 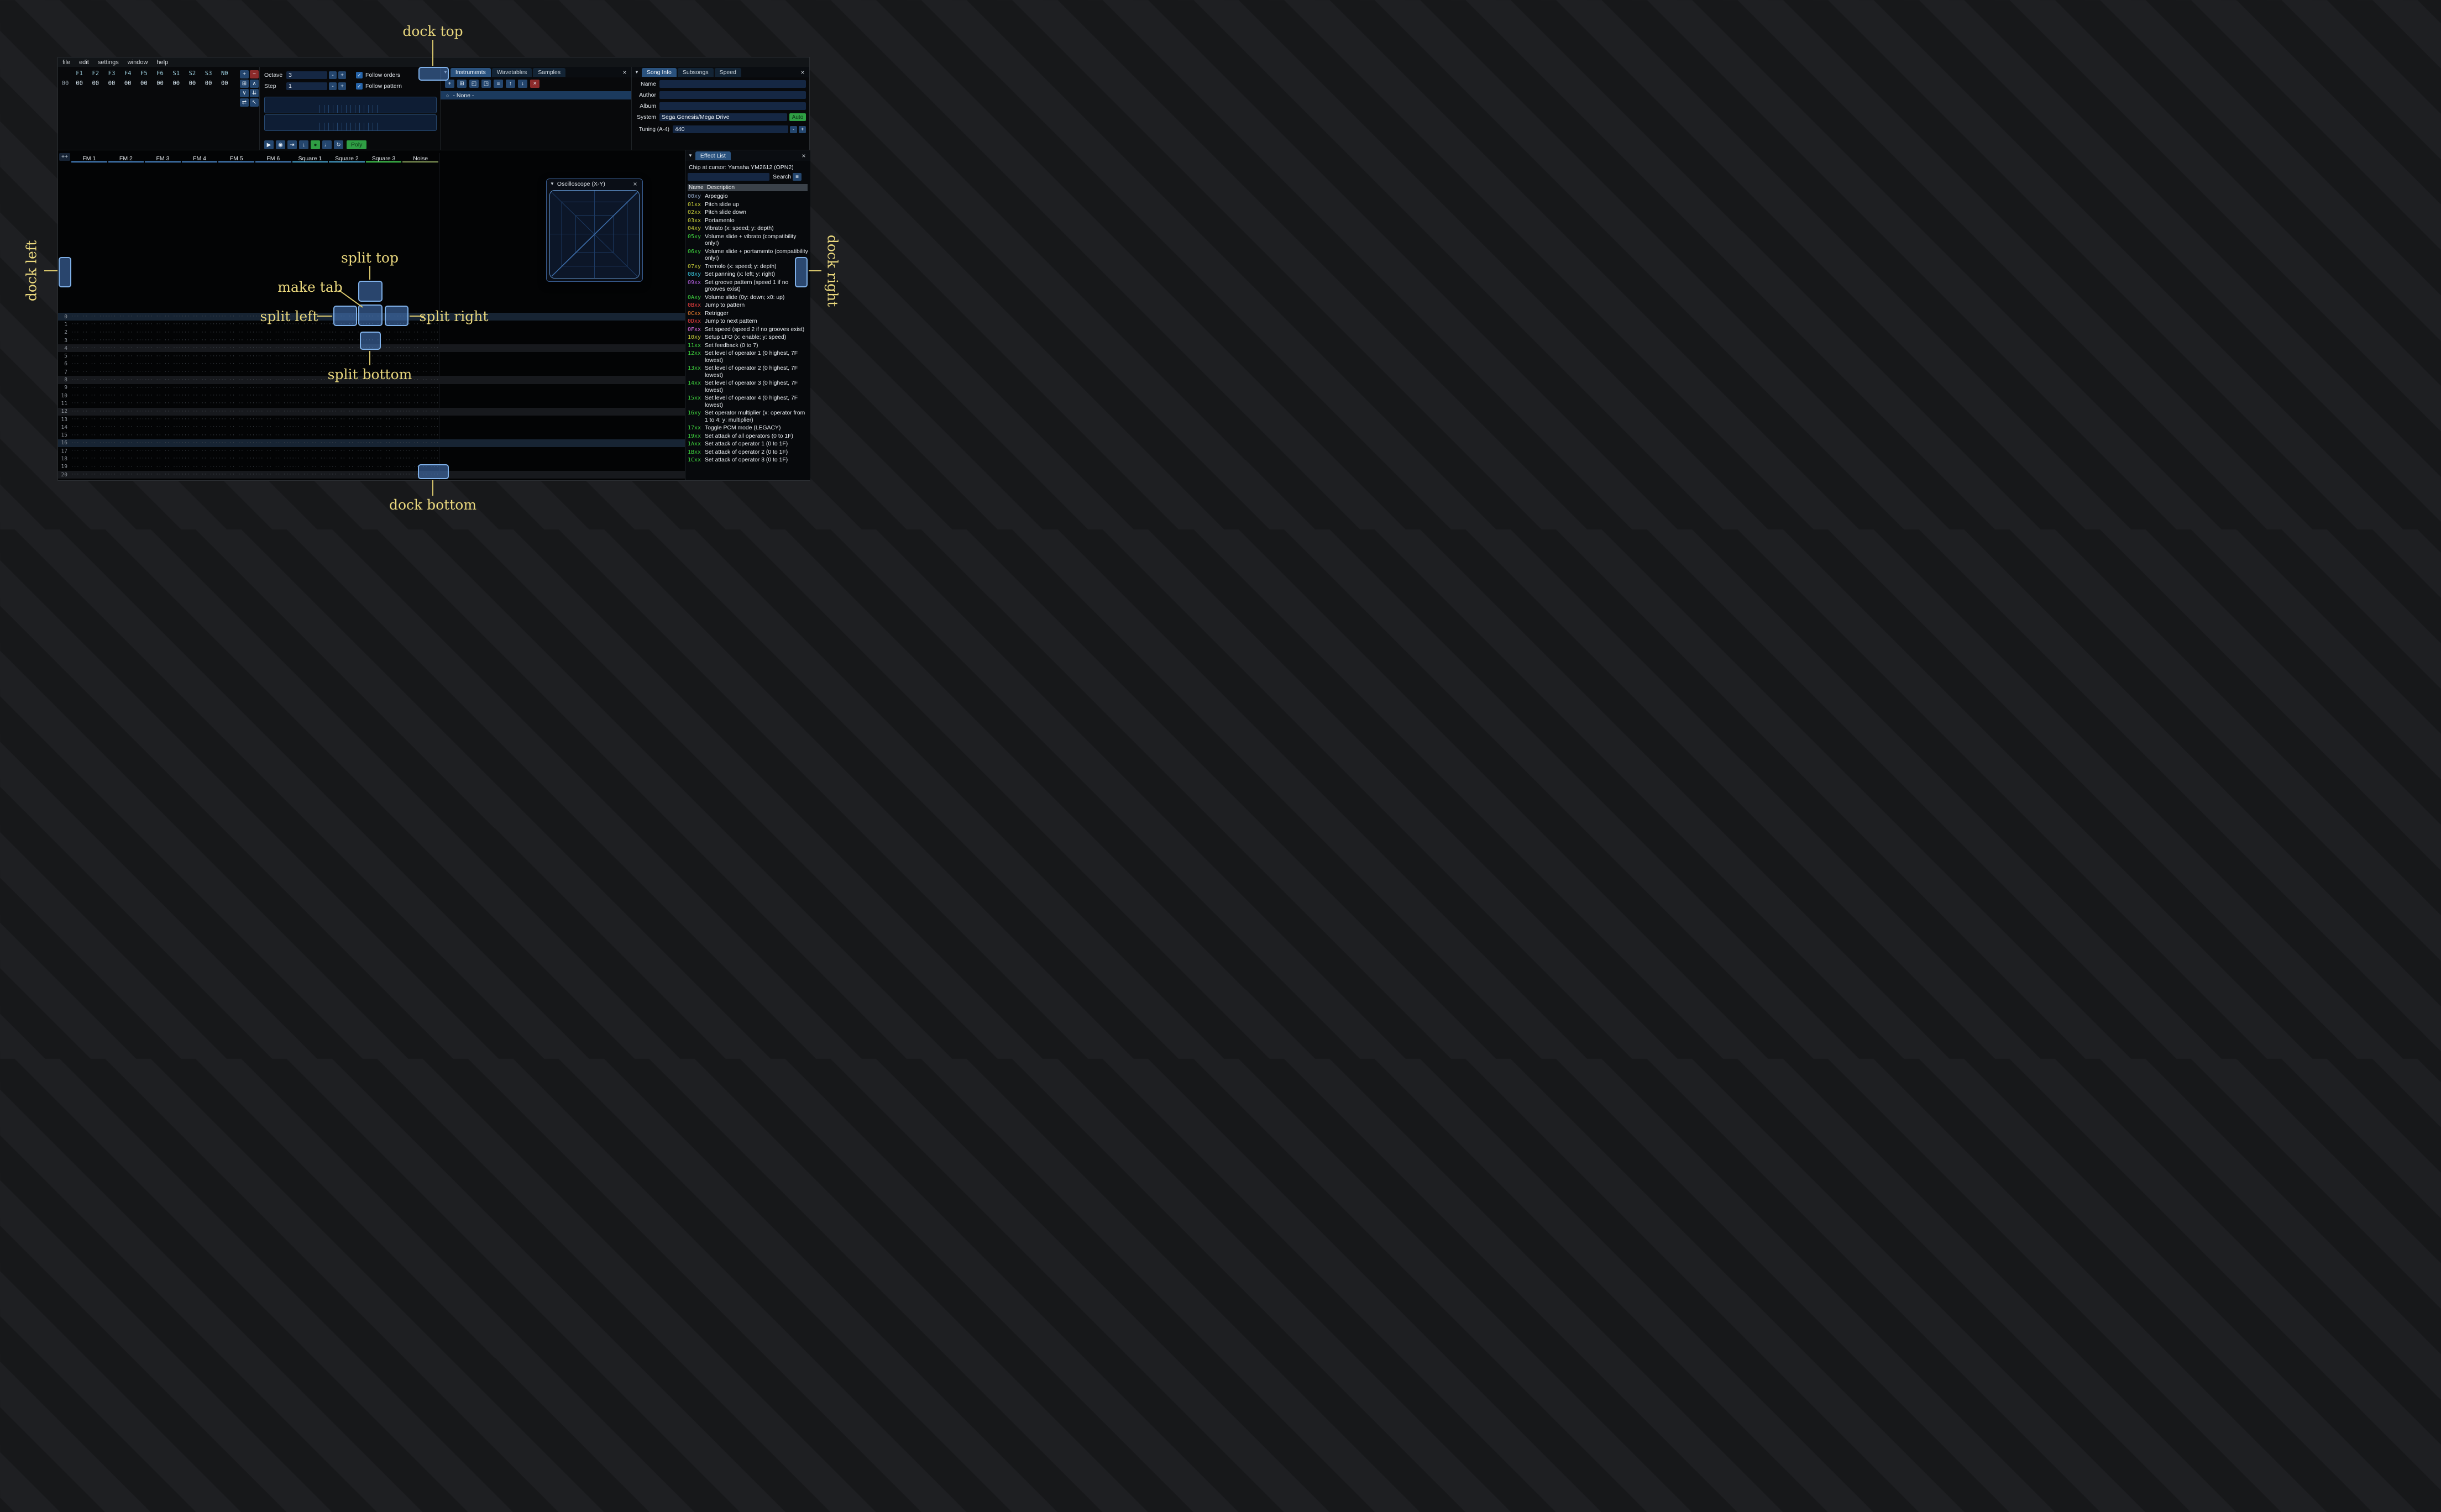 I want to click on dock-top-target, so click(x=433, y=74).